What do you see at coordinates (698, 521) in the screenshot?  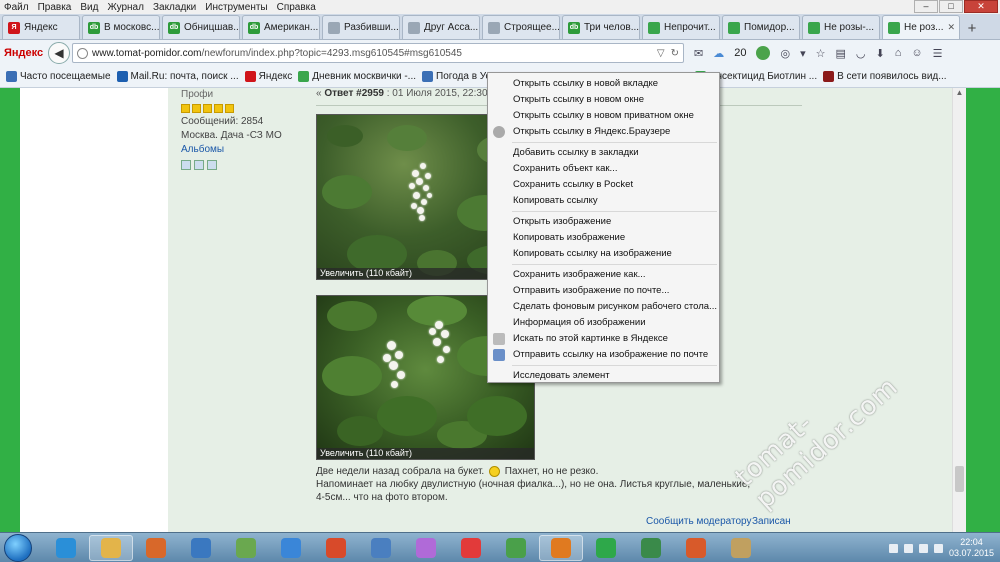 I see `report-moderator-link: Сообщить модератору` at bounding box center [698, 521].